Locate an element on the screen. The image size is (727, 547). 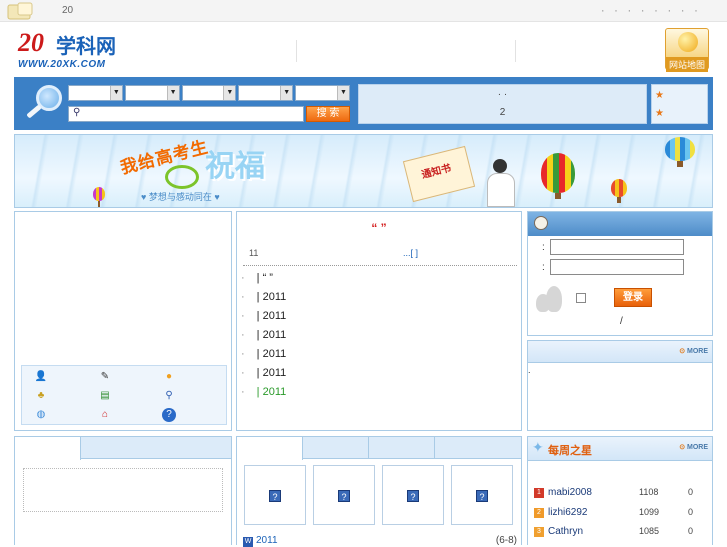
news-more-link: ...[ ] is located at coordinates (410, 253).